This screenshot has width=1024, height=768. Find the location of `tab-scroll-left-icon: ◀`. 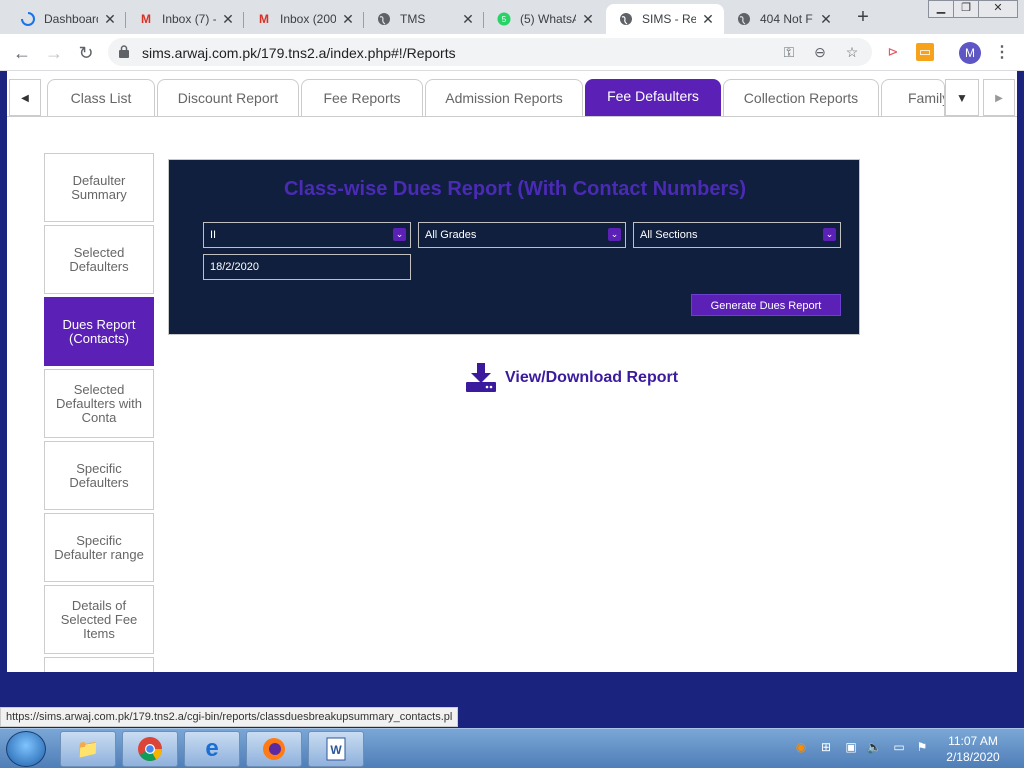

tab-scroll-left-icon: ◀ is located at coordinates (25, 97).